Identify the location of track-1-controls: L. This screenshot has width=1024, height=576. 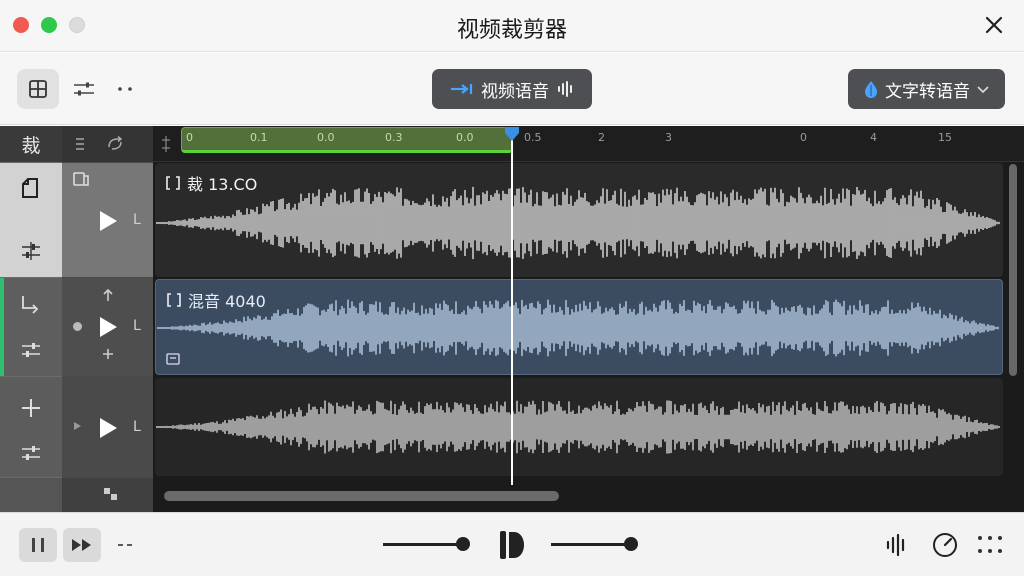
(107, 220).